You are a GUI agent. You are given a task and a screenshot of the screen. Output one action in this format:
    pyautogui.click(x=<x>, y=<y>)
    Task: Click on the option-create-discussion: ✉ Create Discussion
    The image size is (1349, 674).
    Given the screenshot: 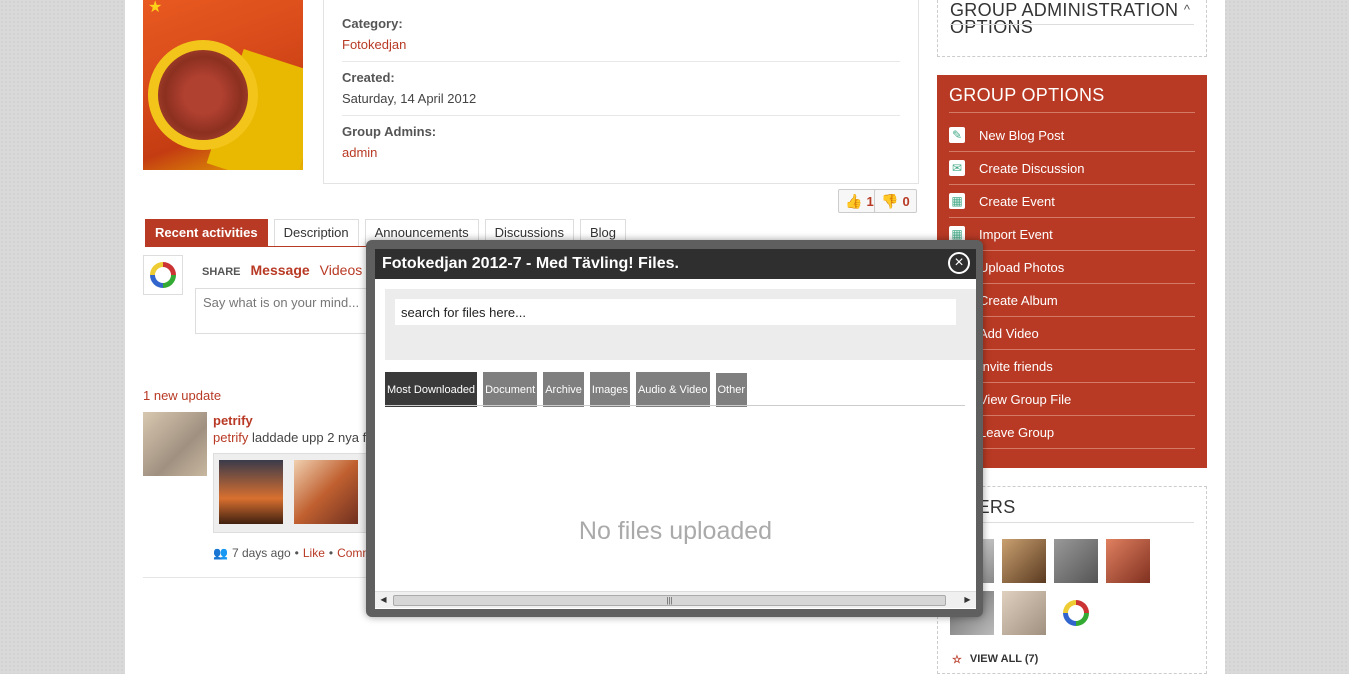 What is the action you would take?
    pyautogui.click(x=1072, y=168)
    